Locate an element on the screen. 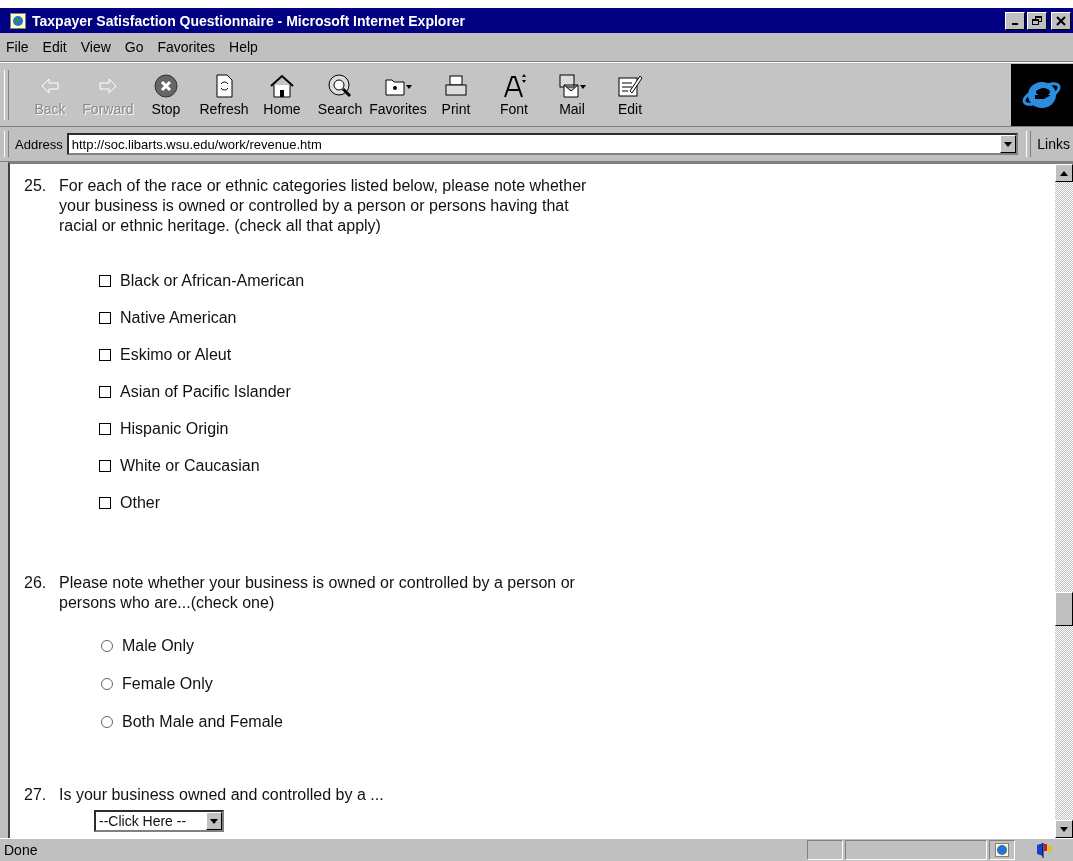  edit-icon is located at coordinates (630, 86).